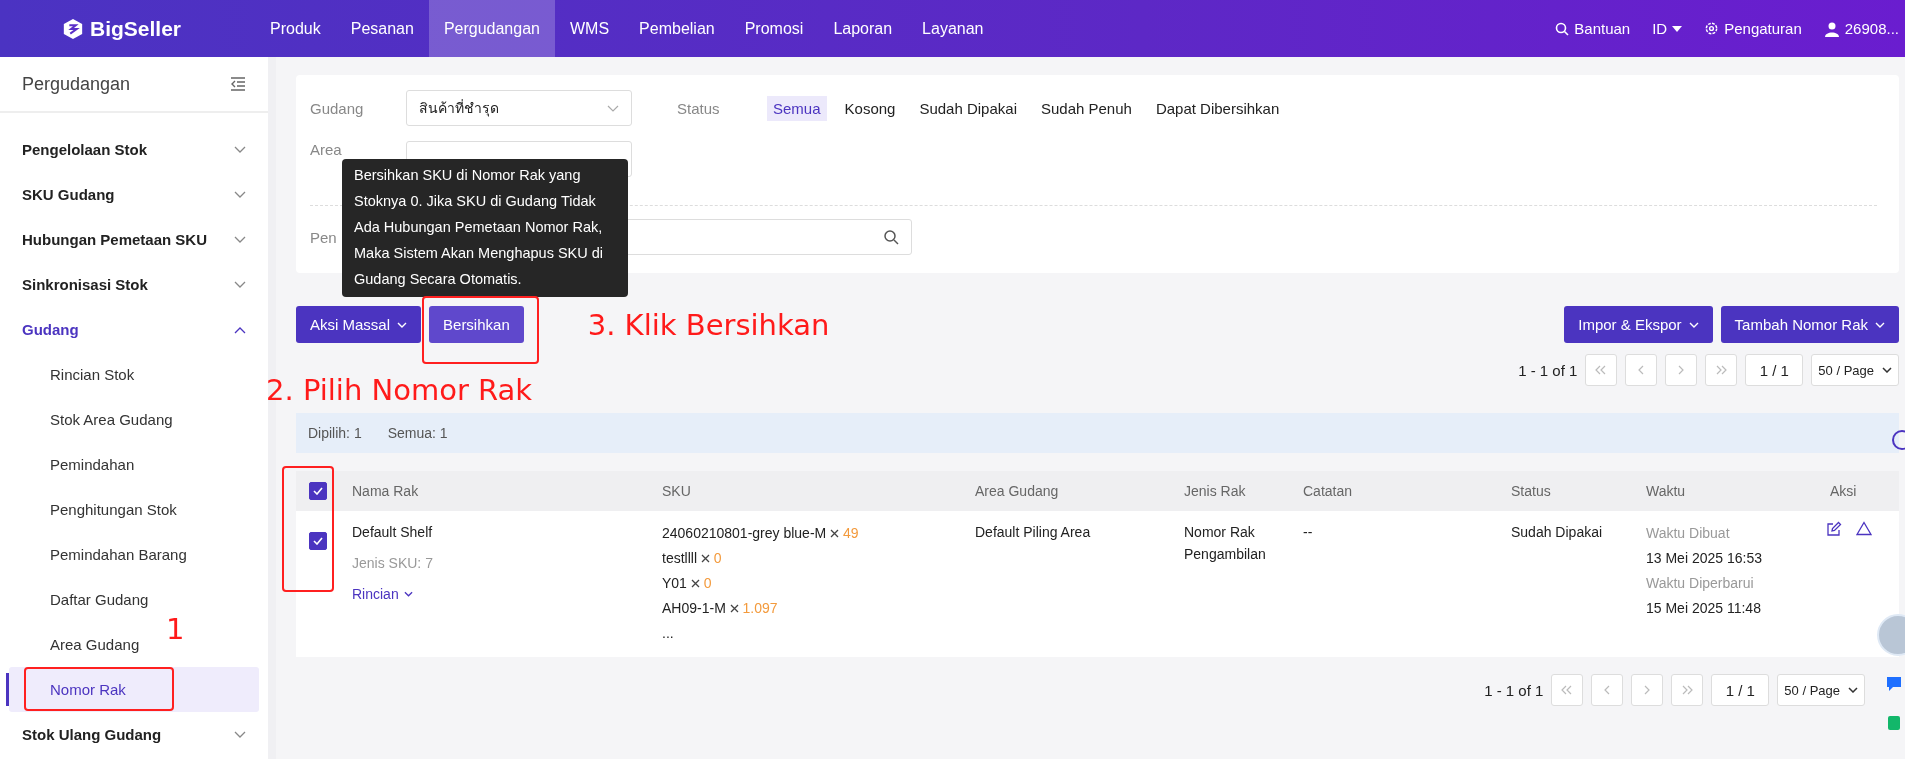  What do you see at coordinates (392, 563) in the screenshot?
I see `sku-type-count: Jenis SKU: 7` at bounding box center [392, 563].